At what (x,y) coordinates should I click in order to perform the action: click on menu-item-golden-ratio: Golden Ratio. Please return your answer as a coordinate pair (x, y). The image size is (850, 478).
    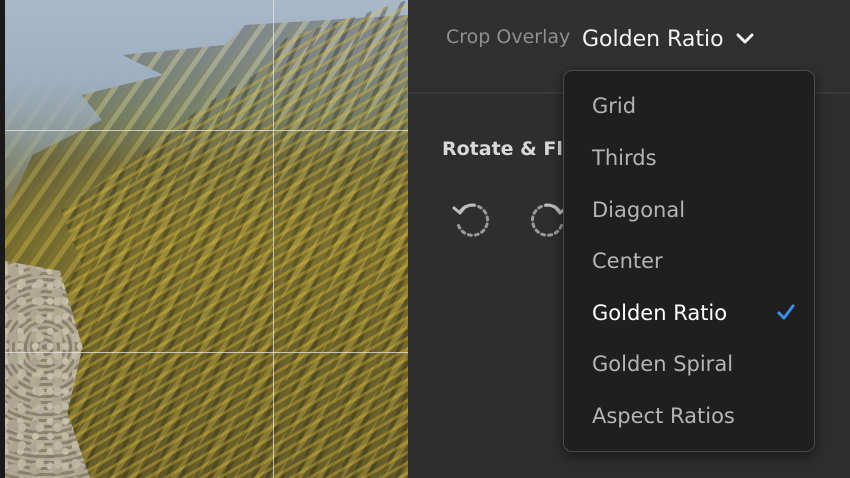
    Looking at the image, I should click on (689, 313).